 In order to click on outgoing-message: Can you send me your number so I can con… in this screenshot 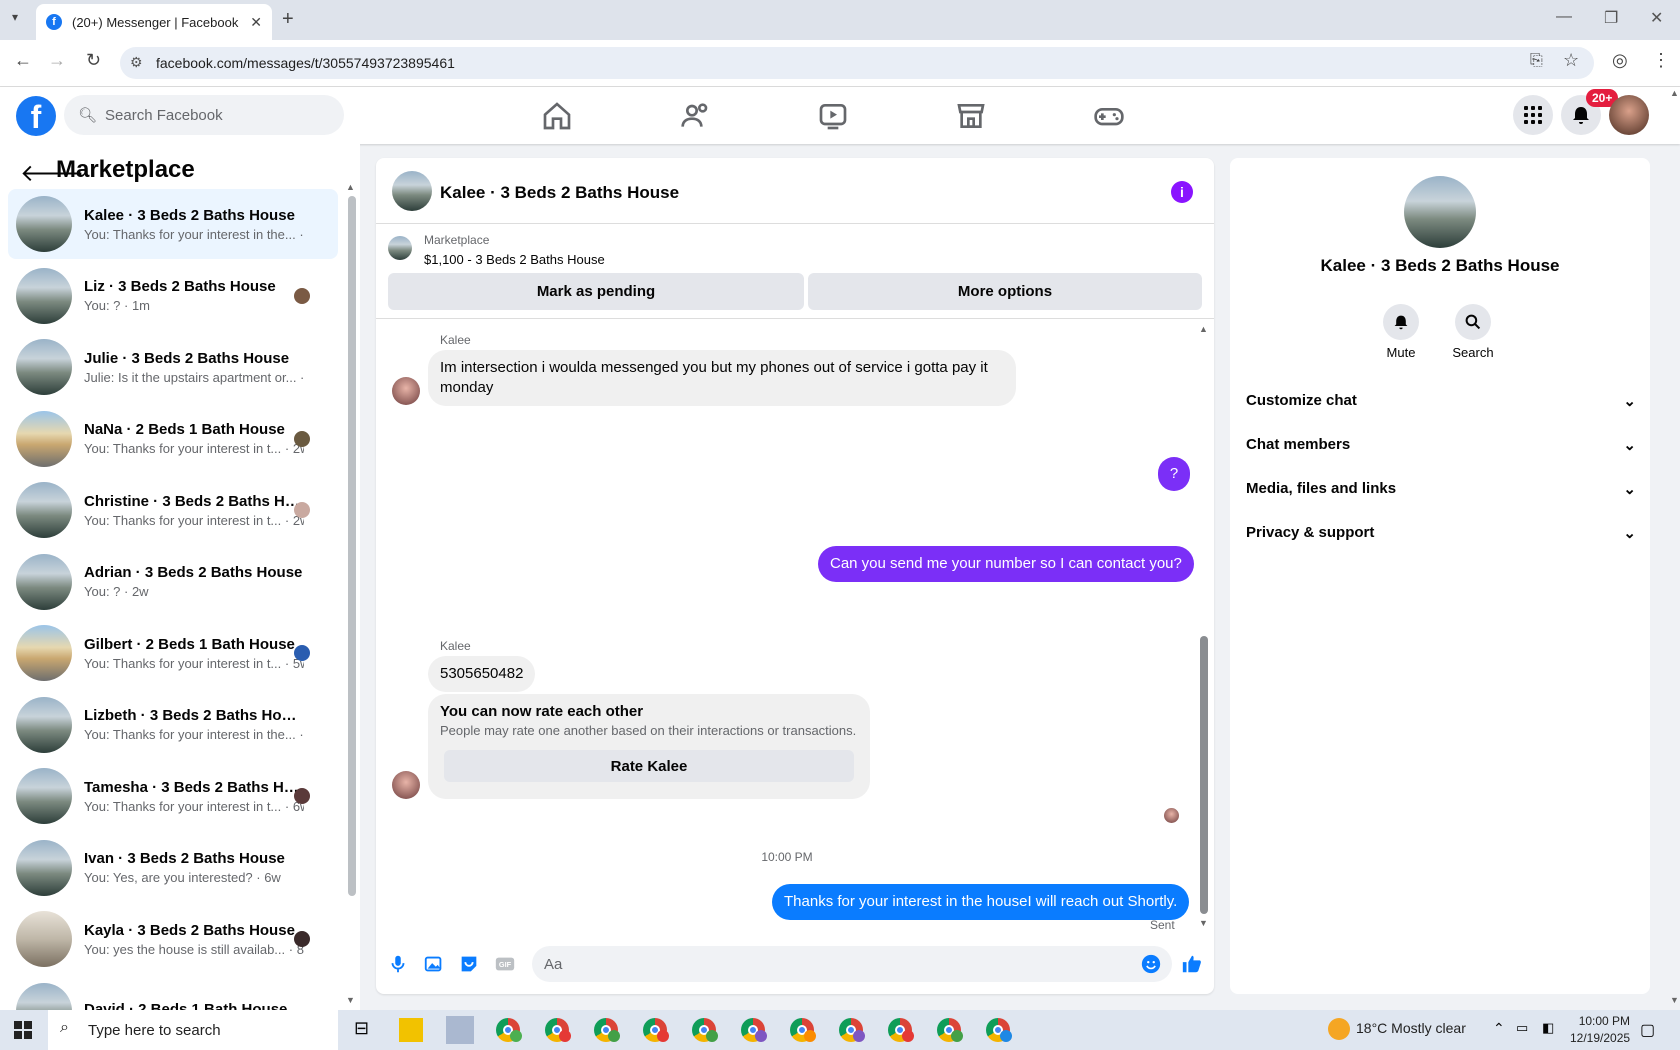, I will do `click(1006, 564)`.